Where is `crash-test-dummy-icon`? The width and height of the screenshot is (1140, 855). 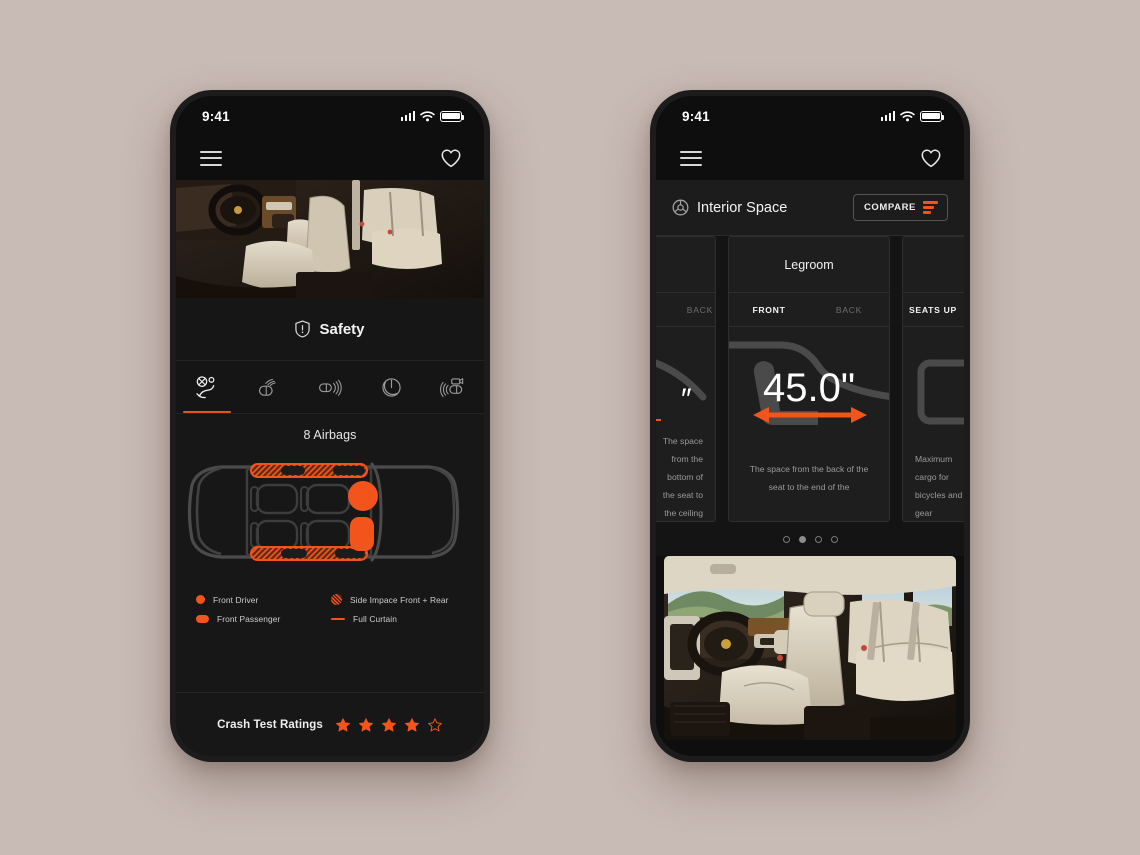
crash-test-dummy-icon is located at coordinates (205, 386).